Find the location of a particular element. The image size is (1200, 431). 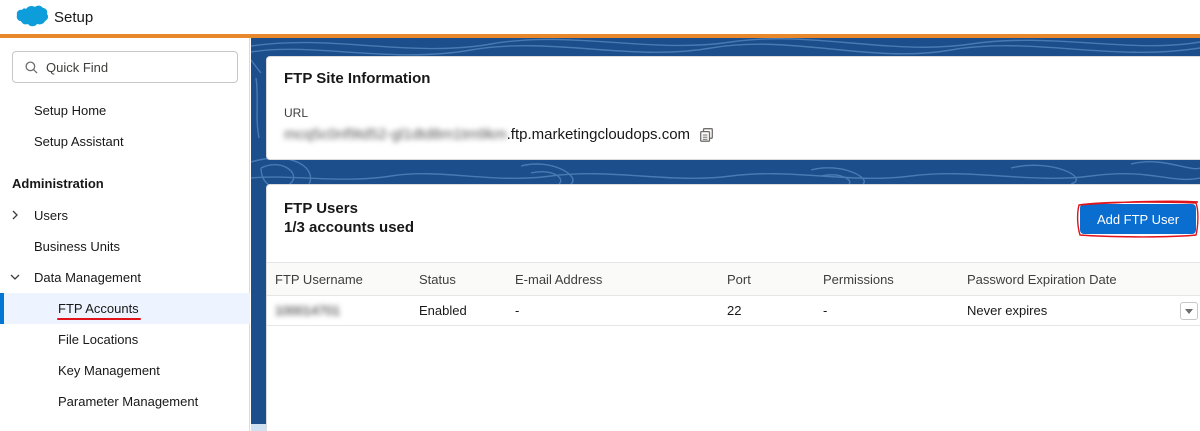

port-cell: 22 is located at coordinates (734, 310).